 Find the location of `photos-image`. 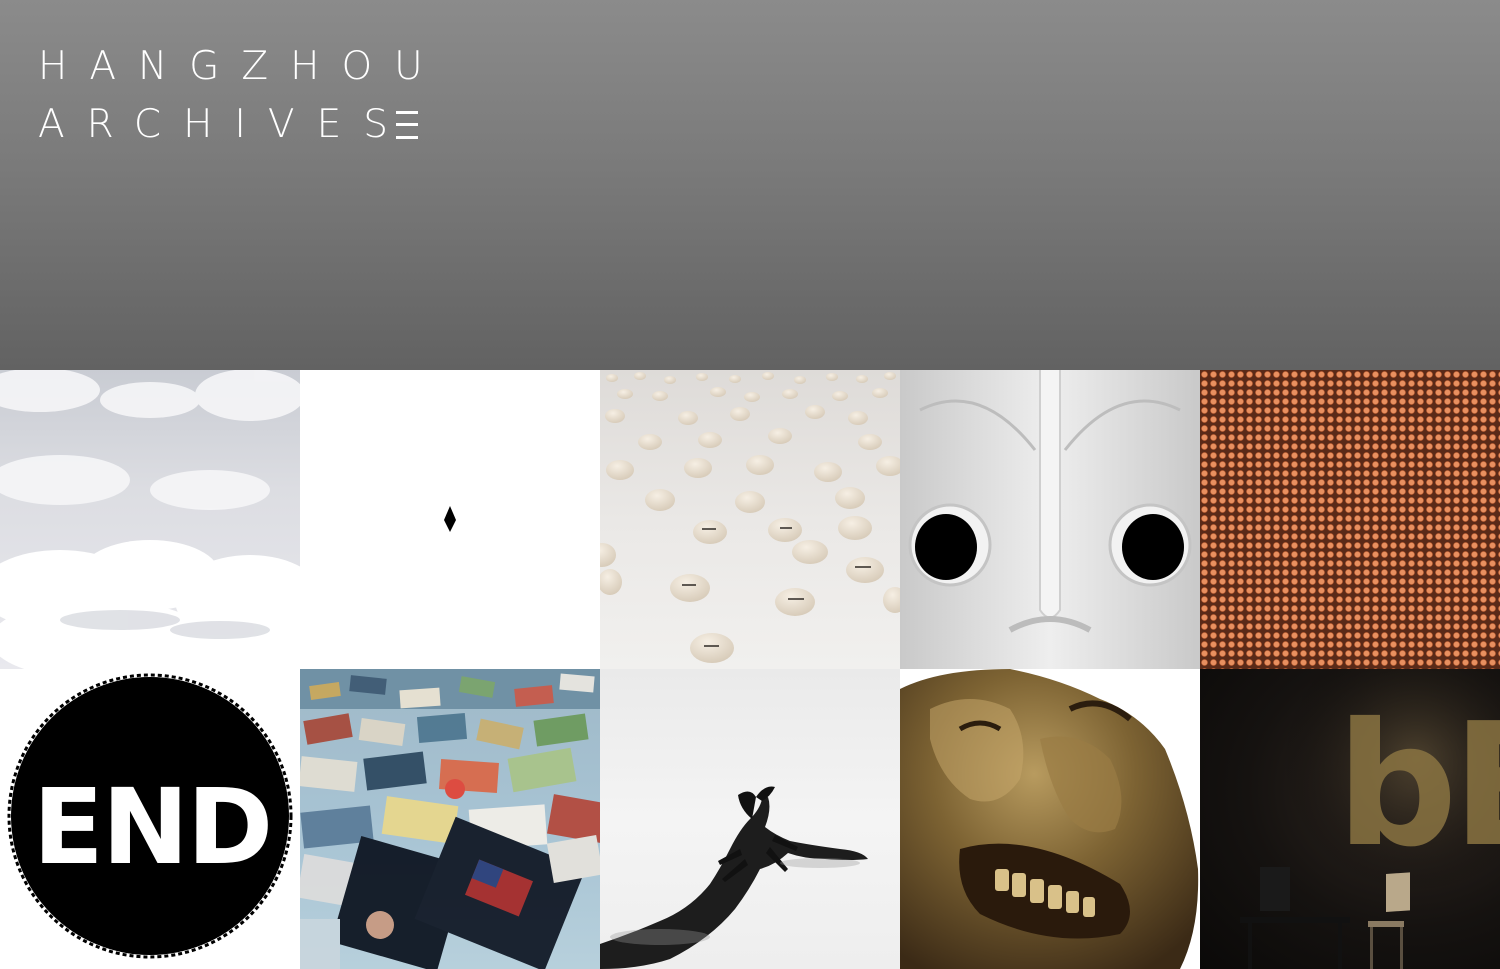

photos-image is located at coordinates (450, 819).